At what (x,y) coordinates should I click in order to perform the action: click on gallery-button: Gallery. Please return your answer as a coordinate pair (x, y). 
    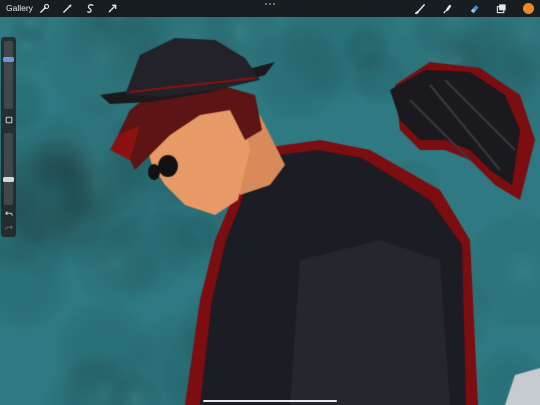
    Looking at the image, I should click on (19, 8).